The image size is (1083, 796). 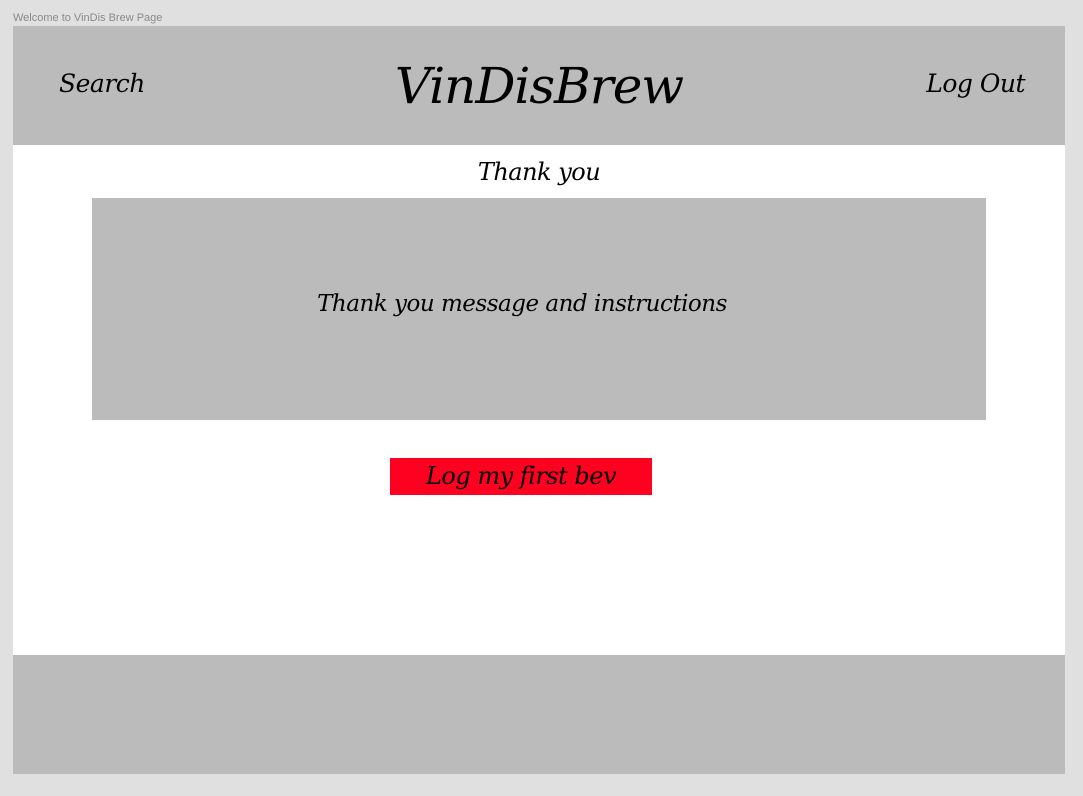 What do you see at coordinates (88, 18) in the screenshot?
I see `frame-title: Welcome to VinDis Brew Page` at bounding box center [88, 18].